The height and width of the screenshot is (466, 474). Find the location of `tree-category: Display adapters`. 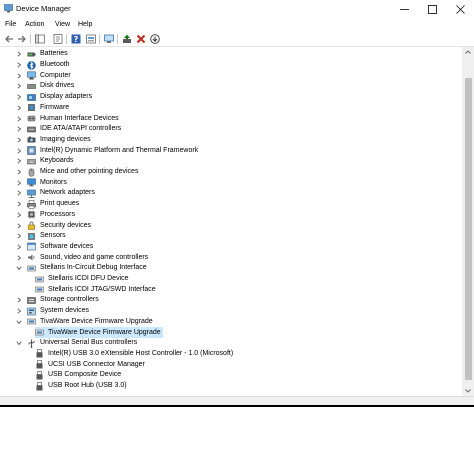

tree-category: Display adapters is located at coordinates (54, 97).